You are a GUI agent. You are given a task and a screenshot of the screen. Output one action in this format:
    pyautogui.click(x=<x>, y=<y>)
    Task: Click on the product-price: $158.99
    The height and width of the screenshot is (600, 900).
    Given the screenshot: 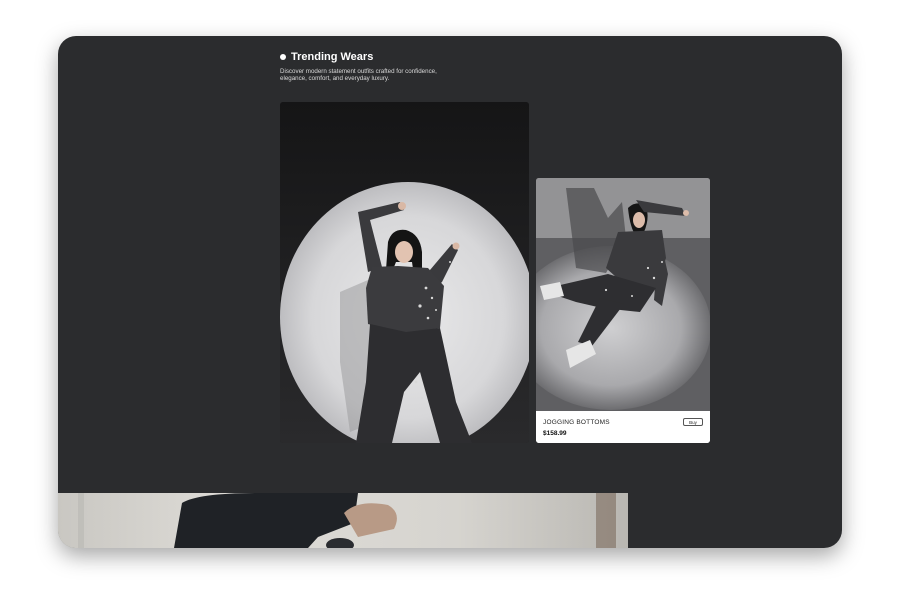 What is the action you would take?
    pyautogui.click(x=555, y=433)
    